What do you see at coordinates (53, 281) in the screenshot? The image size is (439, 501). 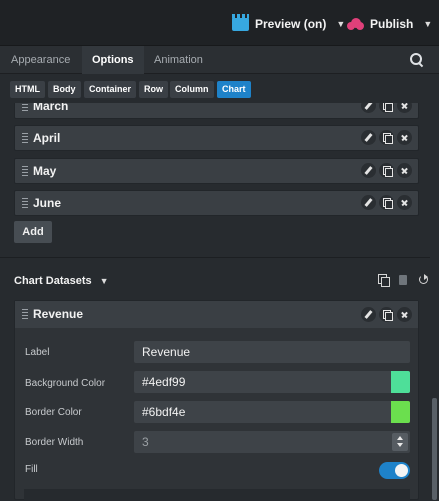 I see `section-title: Chart Datasets` at bounding box center [53, 281].